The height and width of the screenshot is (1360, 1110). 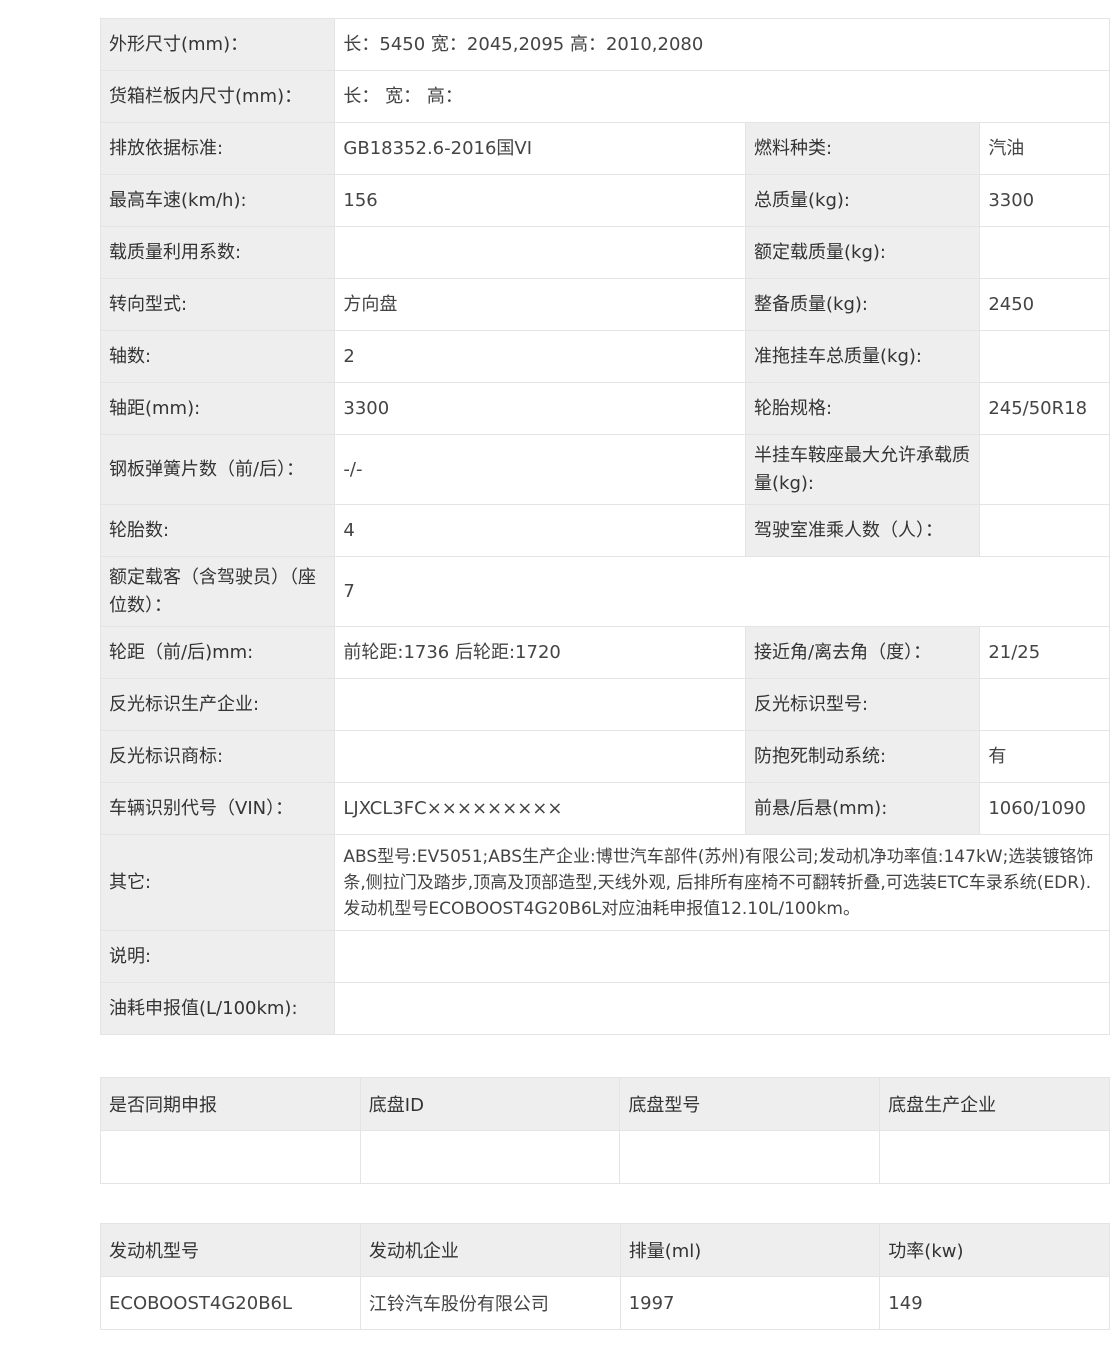 I want to click on engine-cell: 149, so click(x=994, y=1303).